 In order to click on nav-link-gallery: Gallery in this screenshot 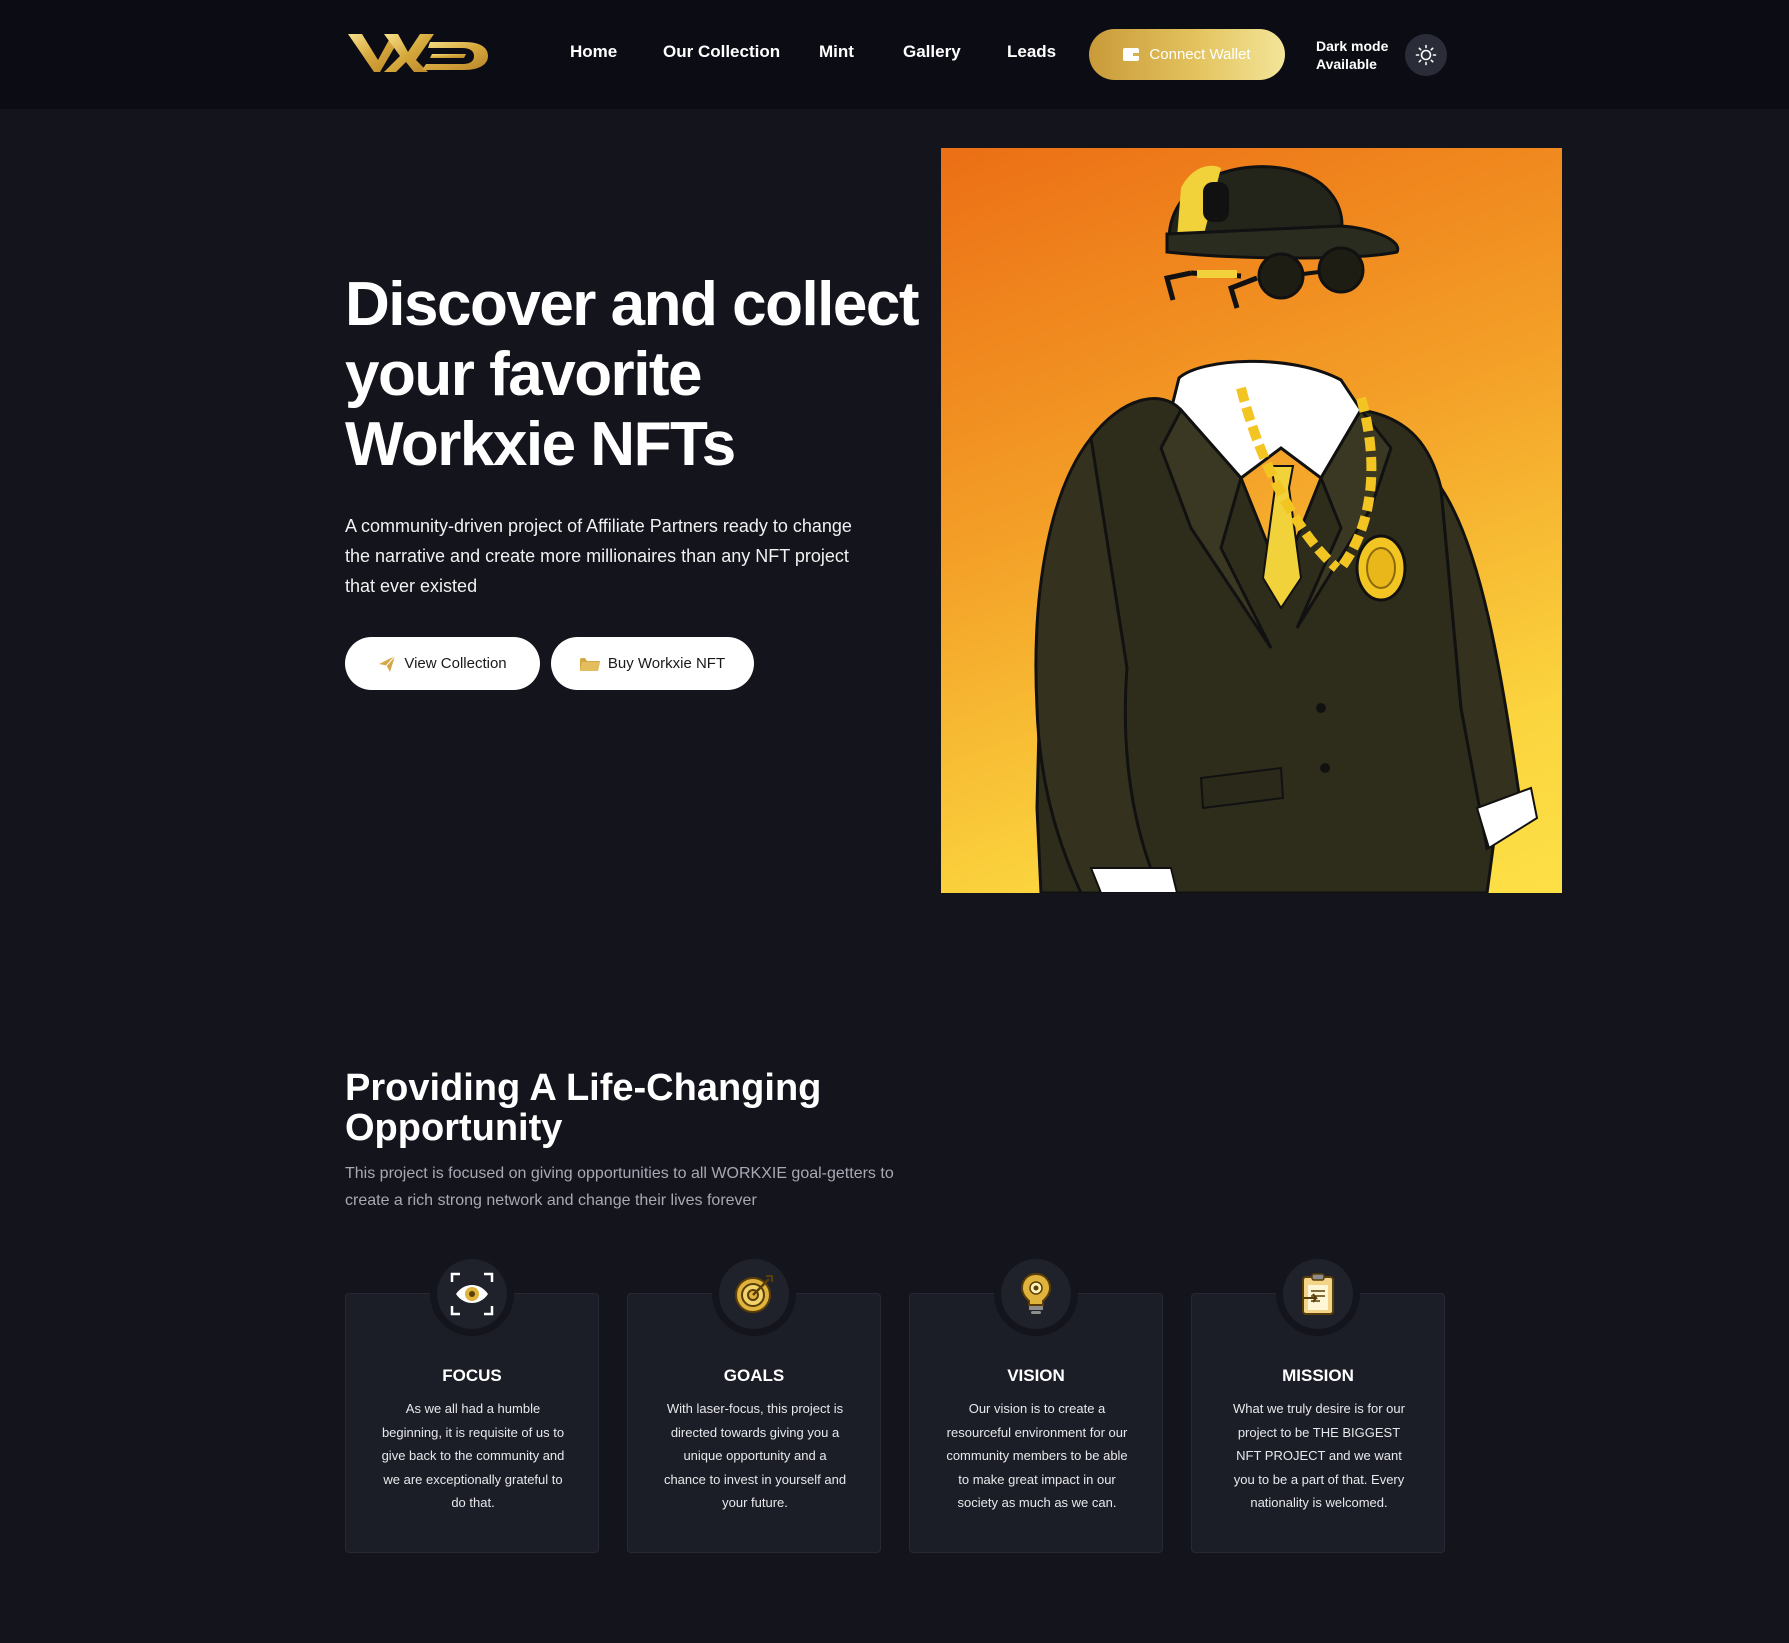, I will do `click(932, 52)`.